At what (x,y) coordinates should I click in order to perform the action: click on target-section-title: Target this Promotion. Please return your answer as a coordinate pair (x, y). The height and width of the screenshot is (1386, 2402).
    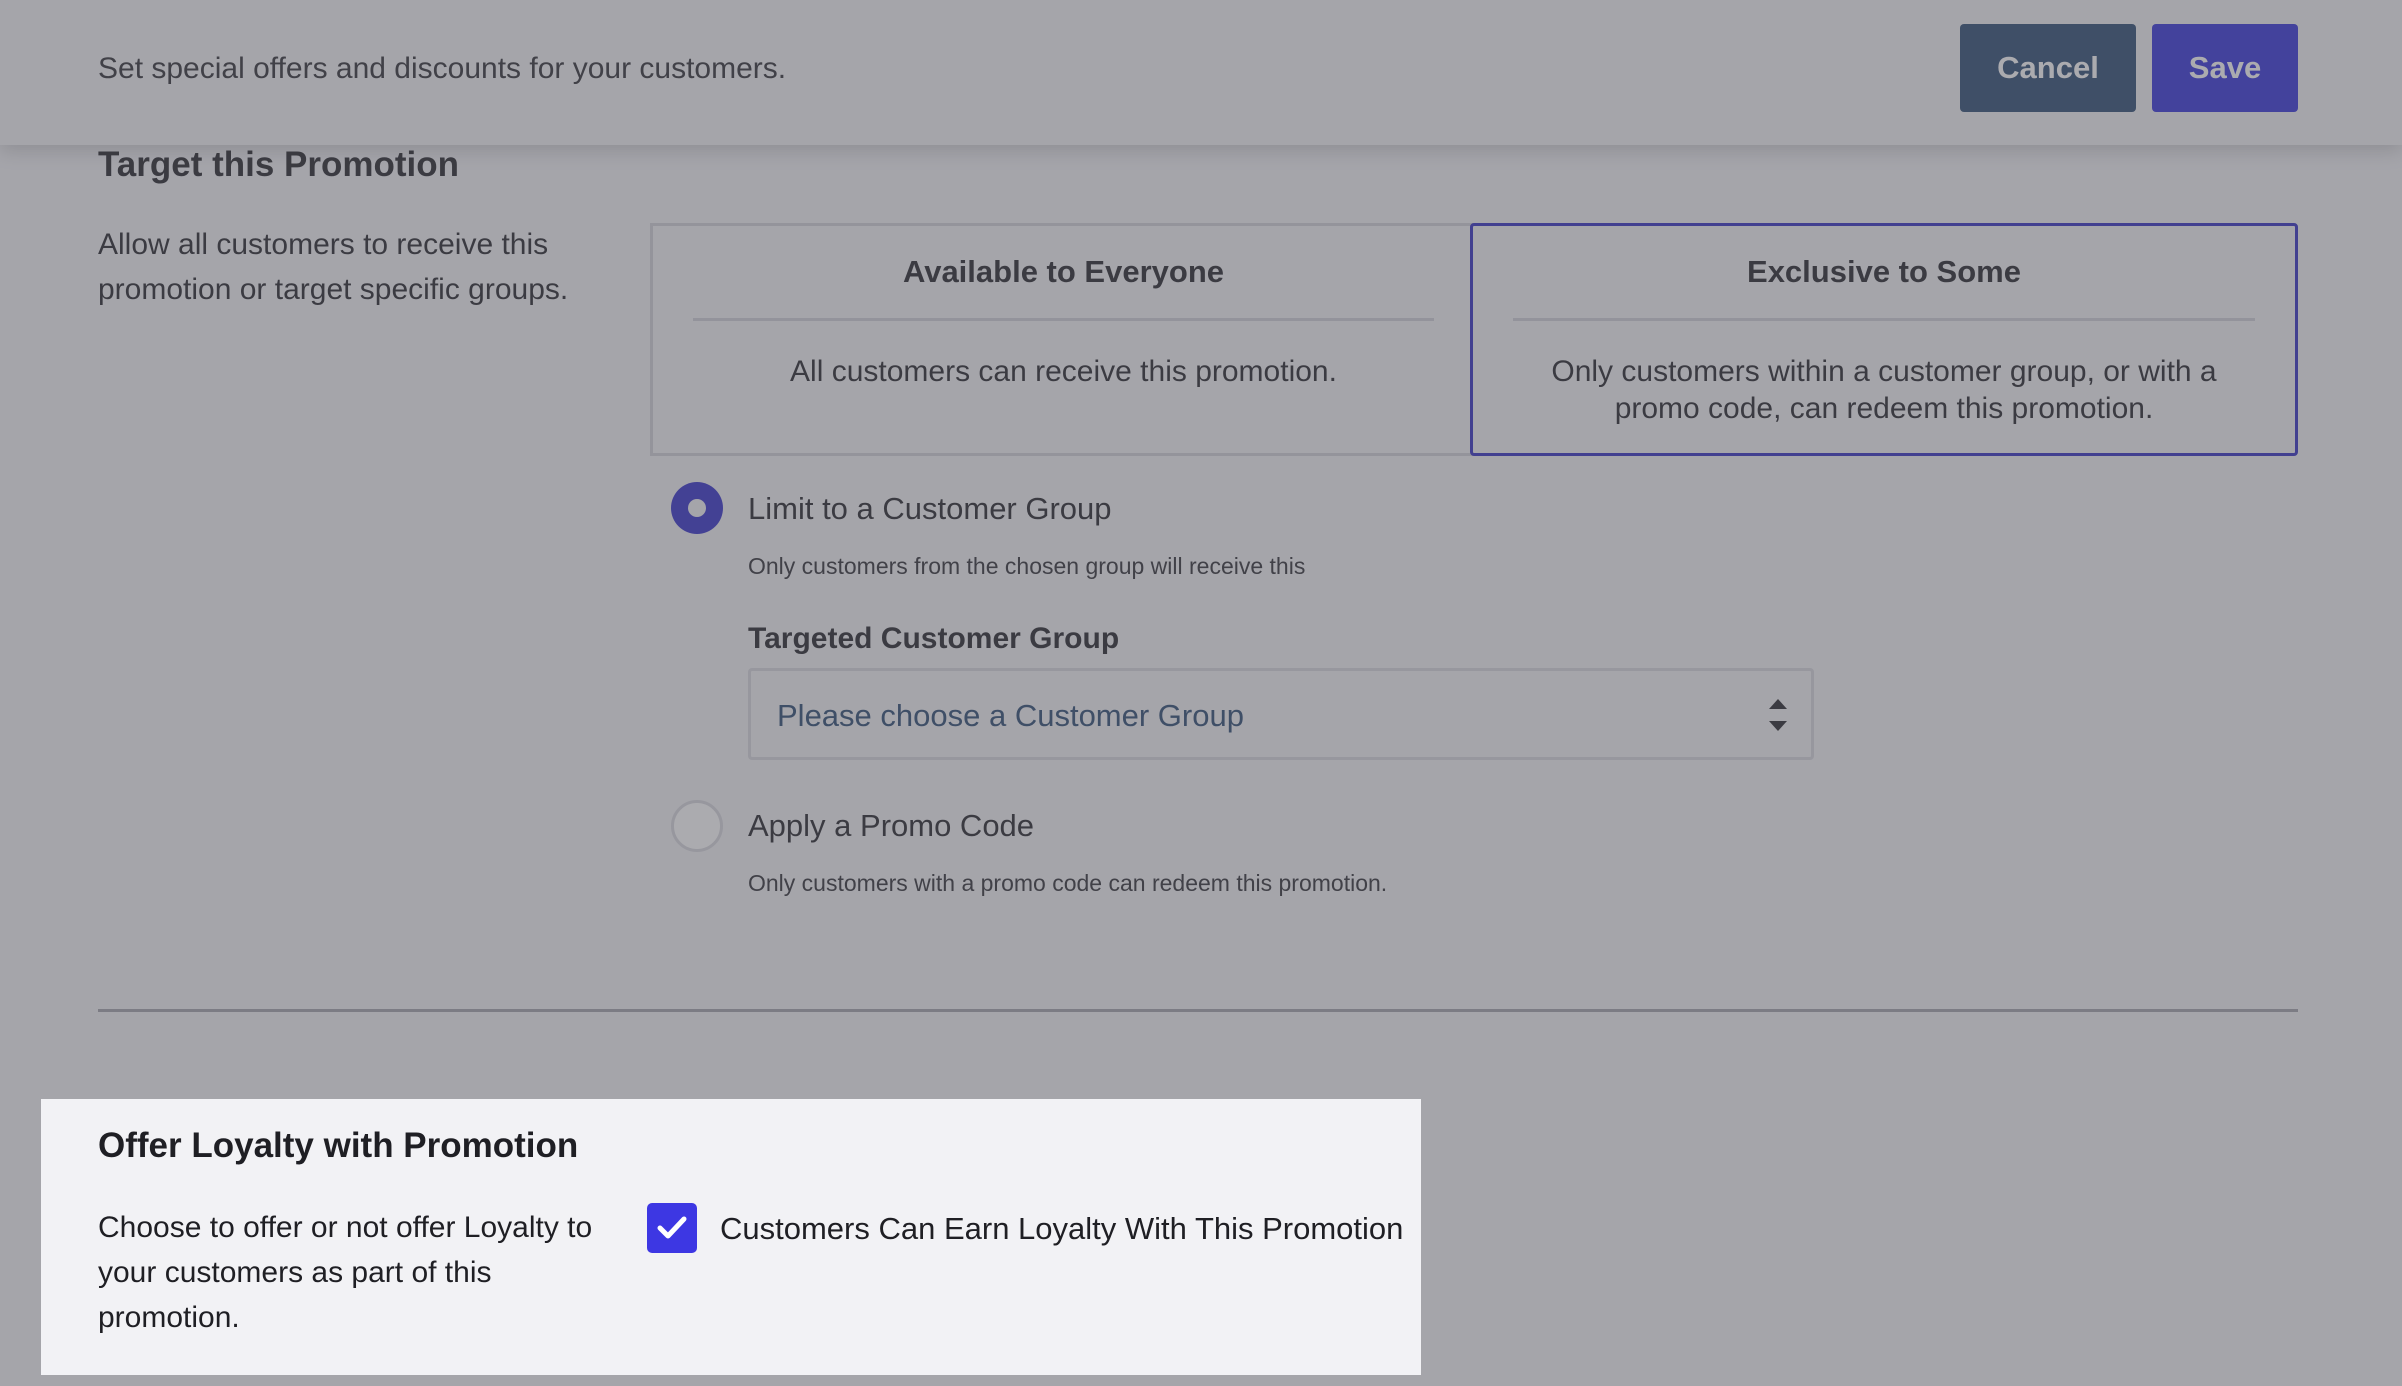
    Looking at the image, I should click on (279, 164).